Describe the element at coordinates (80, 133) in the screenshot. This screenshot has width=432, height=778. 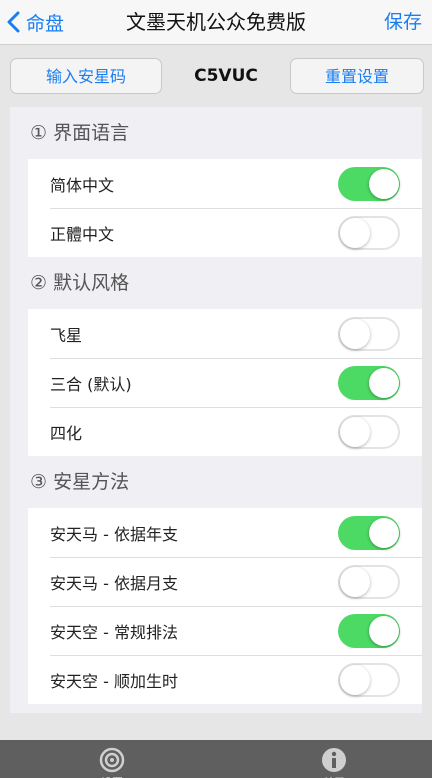
I see `section-header-language: ① 界面语言` at that location.